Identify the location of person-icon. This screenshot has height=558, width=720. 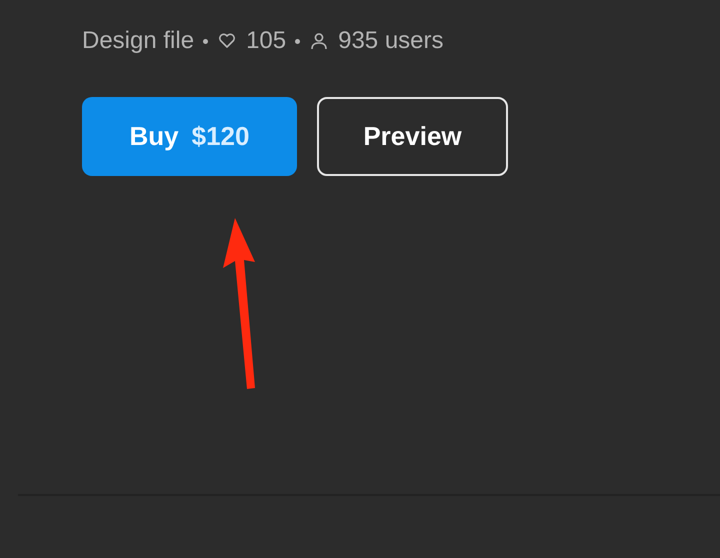
(319, 41).